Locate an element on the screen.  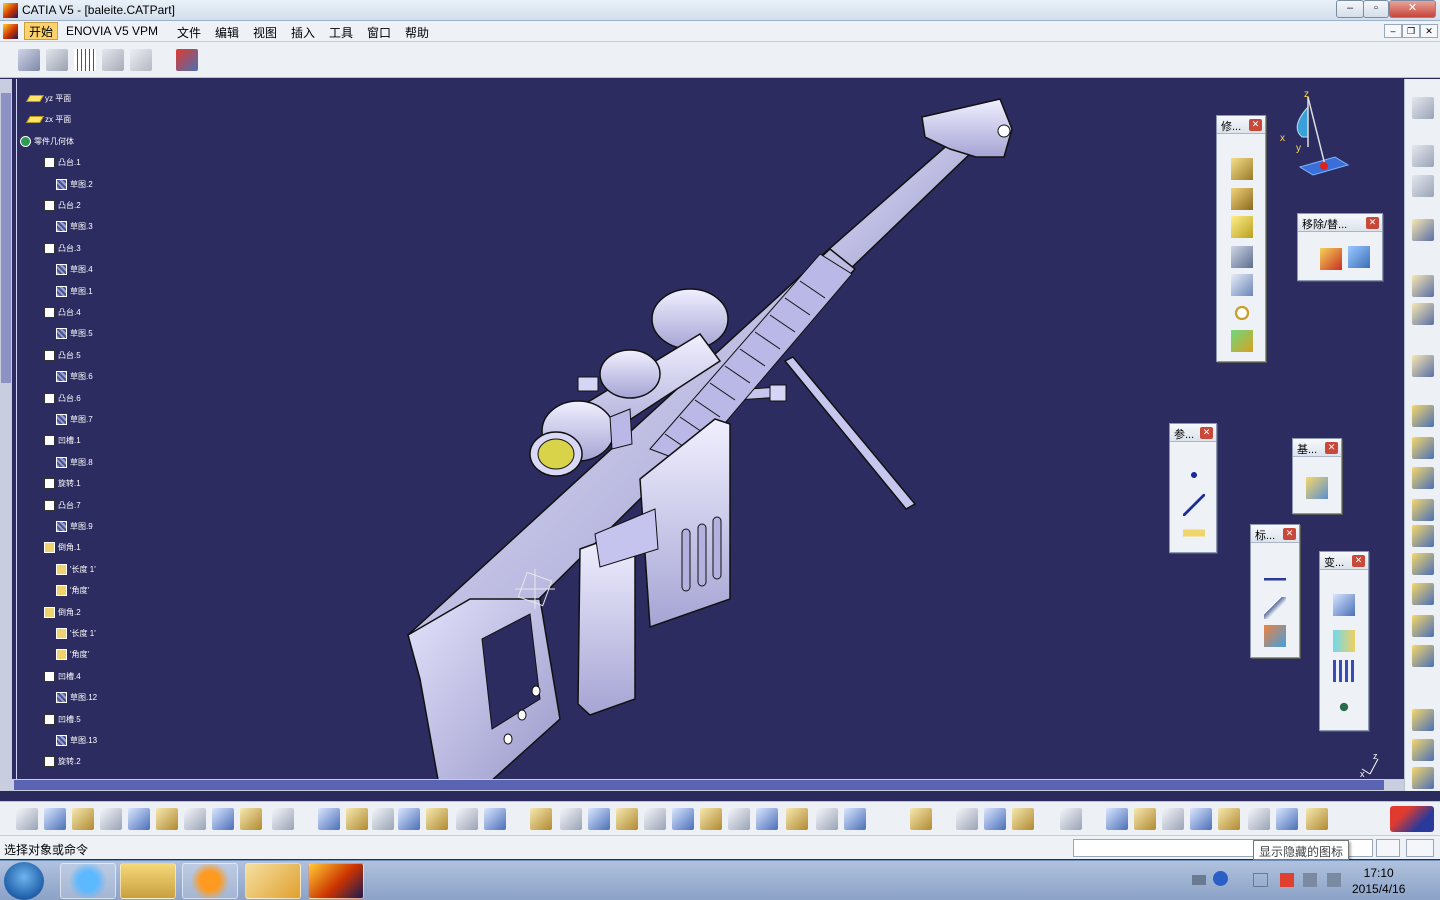
stiffener-toolbar-icon is located at coordinates (1423, 626).